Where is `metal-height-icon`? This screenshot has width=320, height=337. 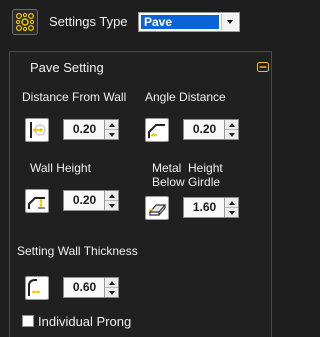
metal-height-icon is located at coordinates (157, 208).